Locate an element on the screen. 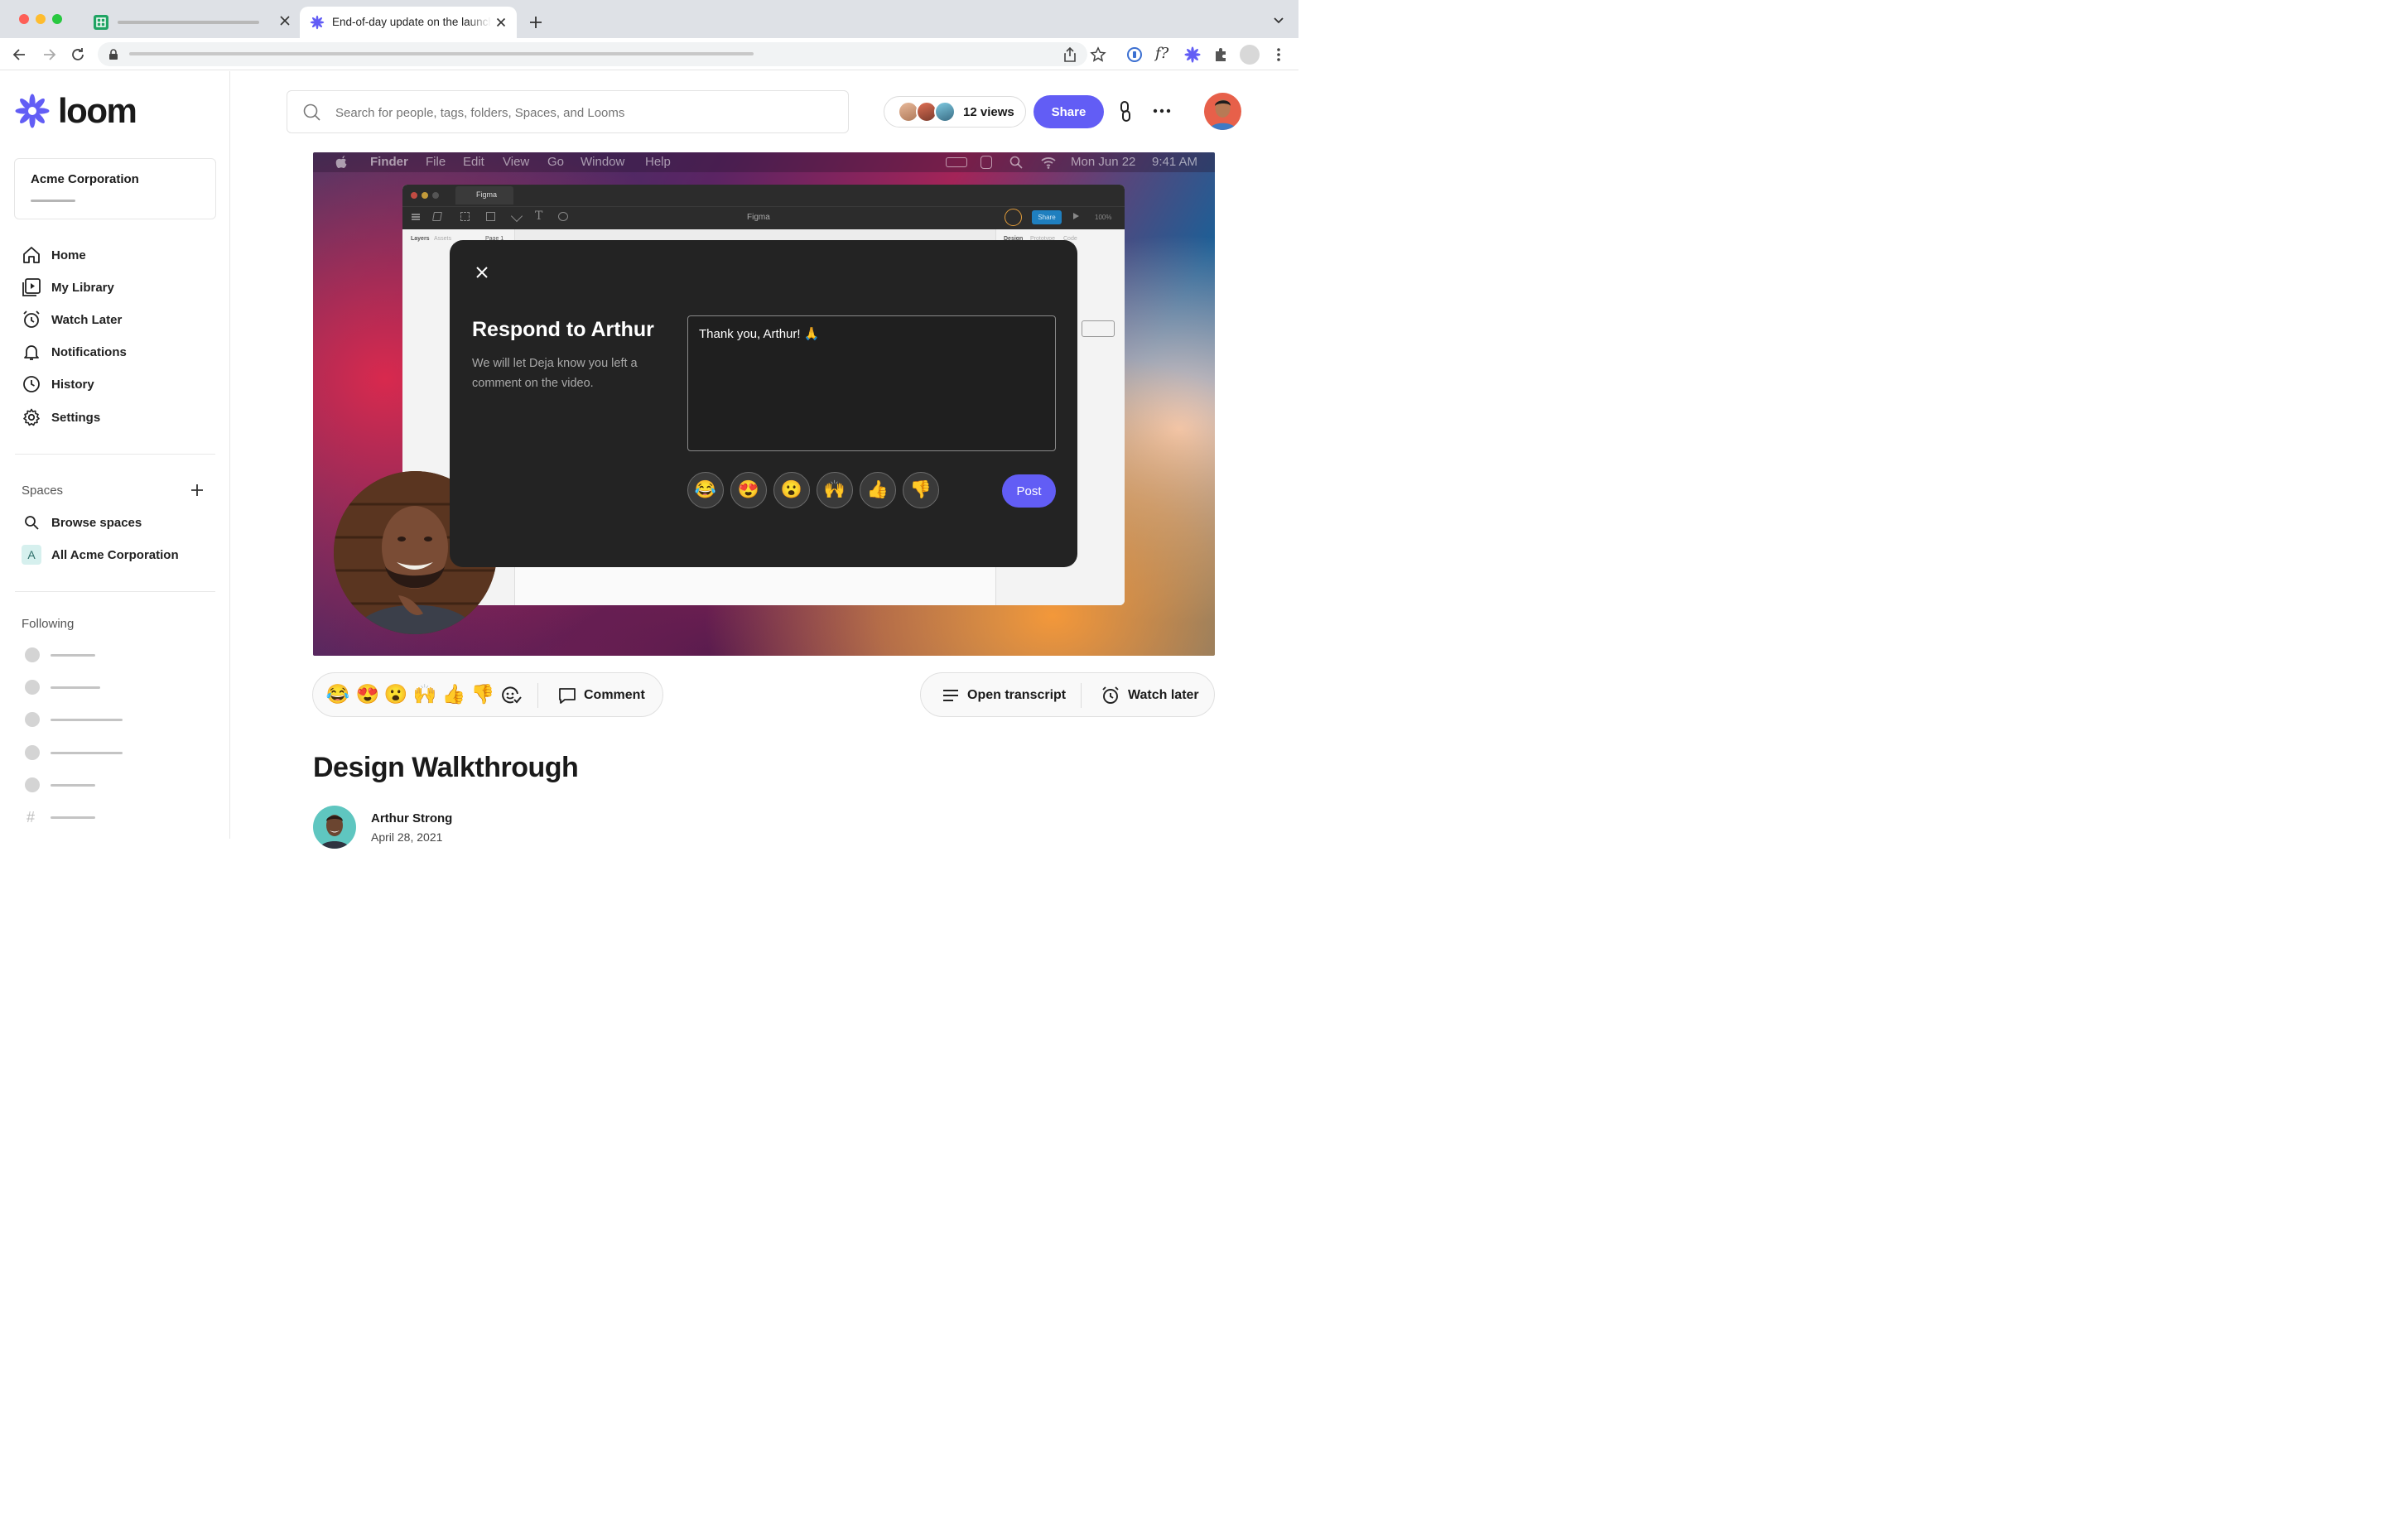 The image size is (2385, 1540). sidebar-item-home: Home is located at coordinates (117, 255).